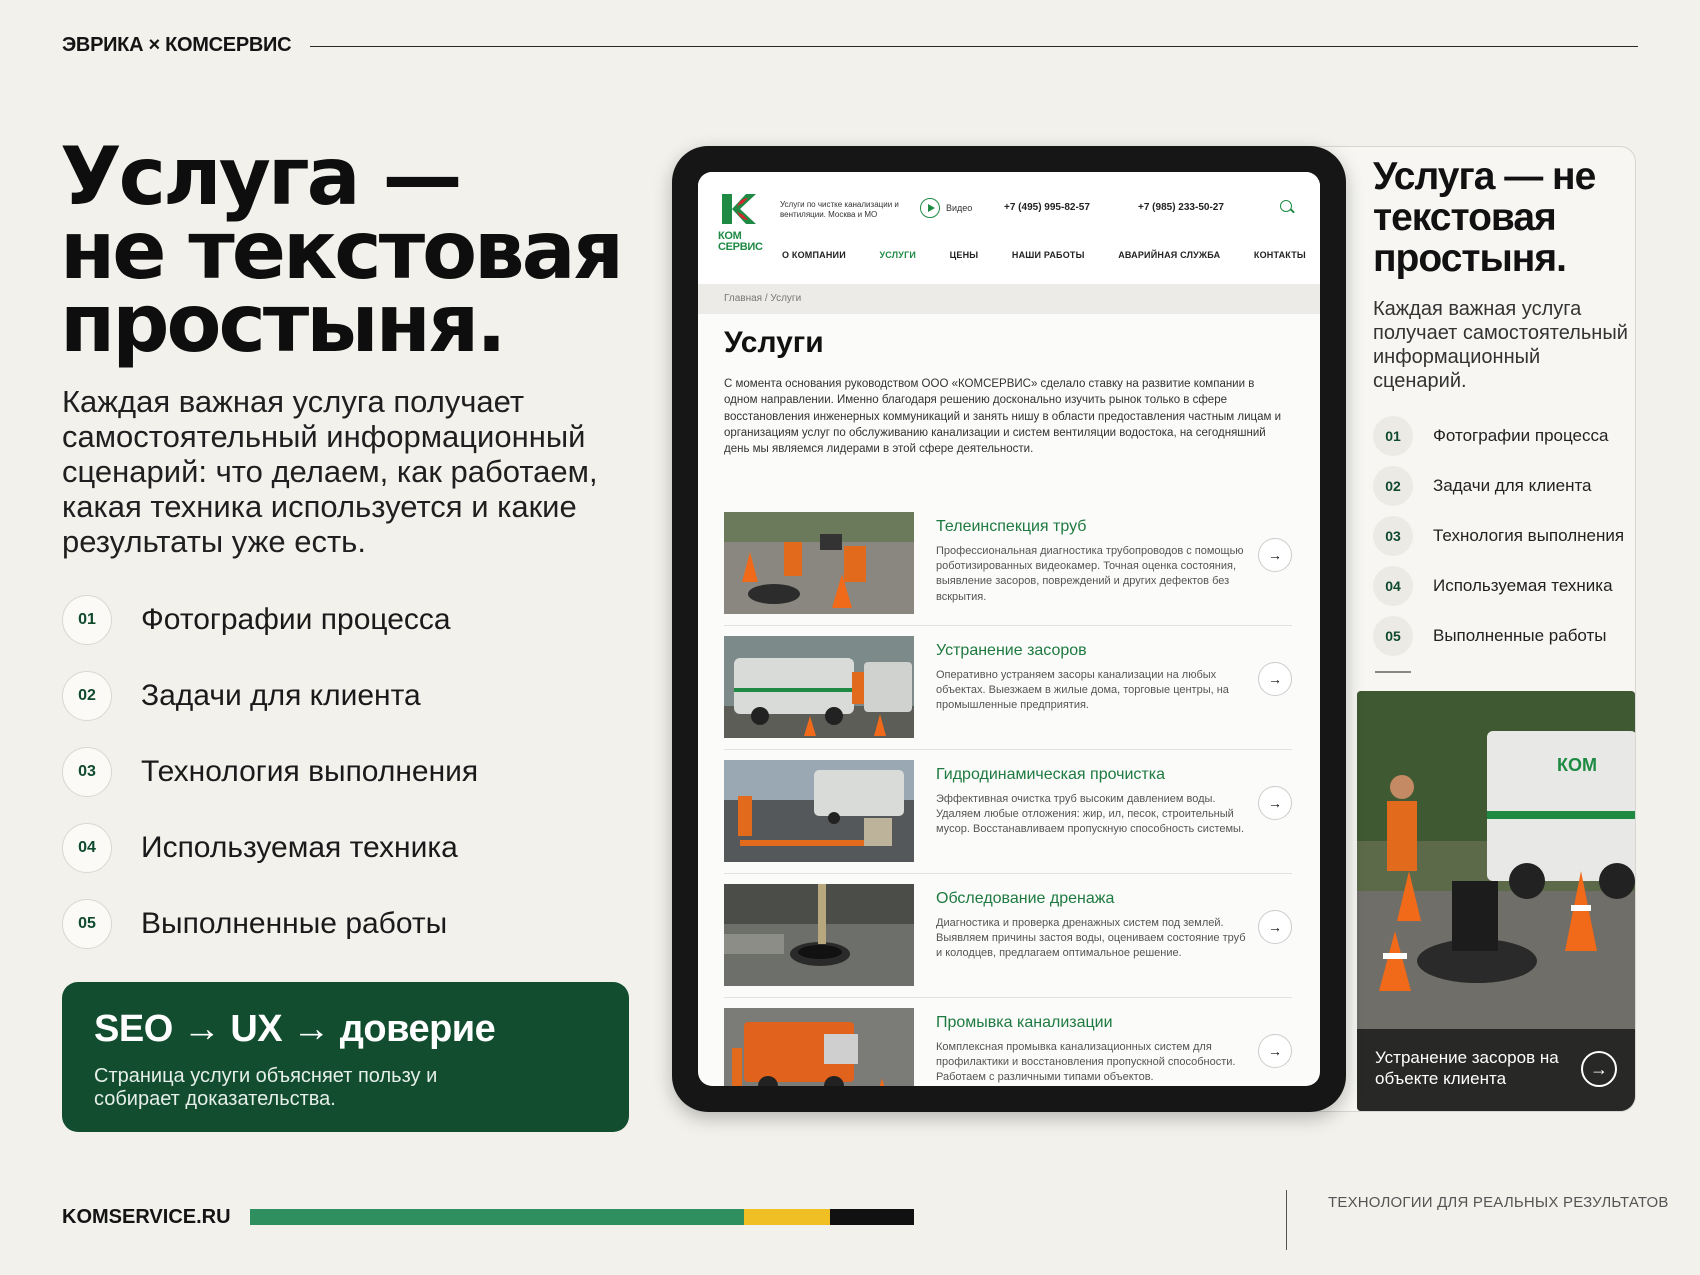 The width and height of the screenshot is (1700, 1275). Describe the element at coordinates (342, 250) in the screenshot. I see `hero-title-line: не текстовая` at that location.